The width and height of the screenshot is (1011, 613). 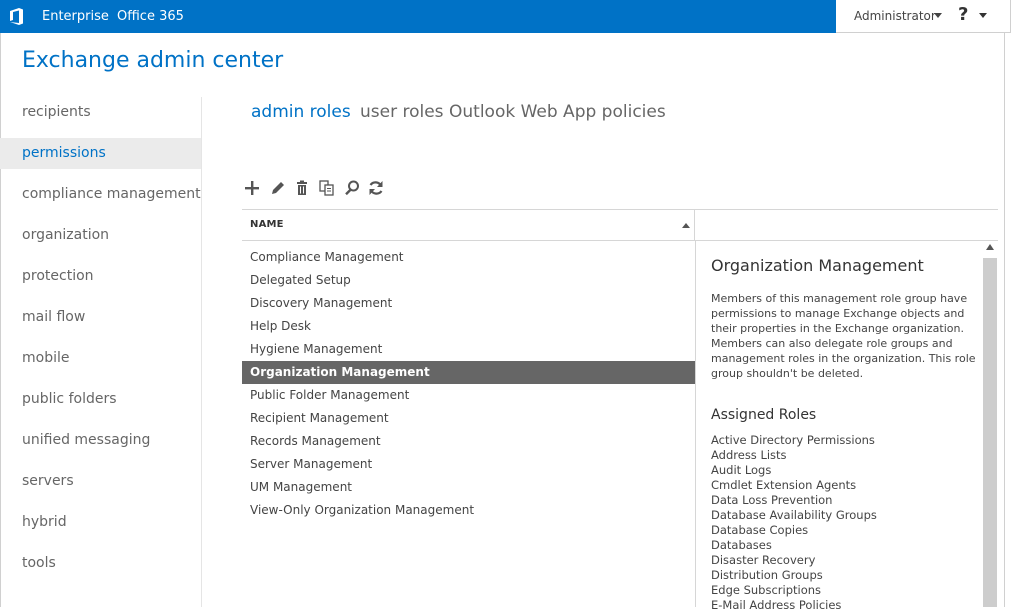 I want to click on list-item: View-Only Organization Management, so click(x=468, y=510).